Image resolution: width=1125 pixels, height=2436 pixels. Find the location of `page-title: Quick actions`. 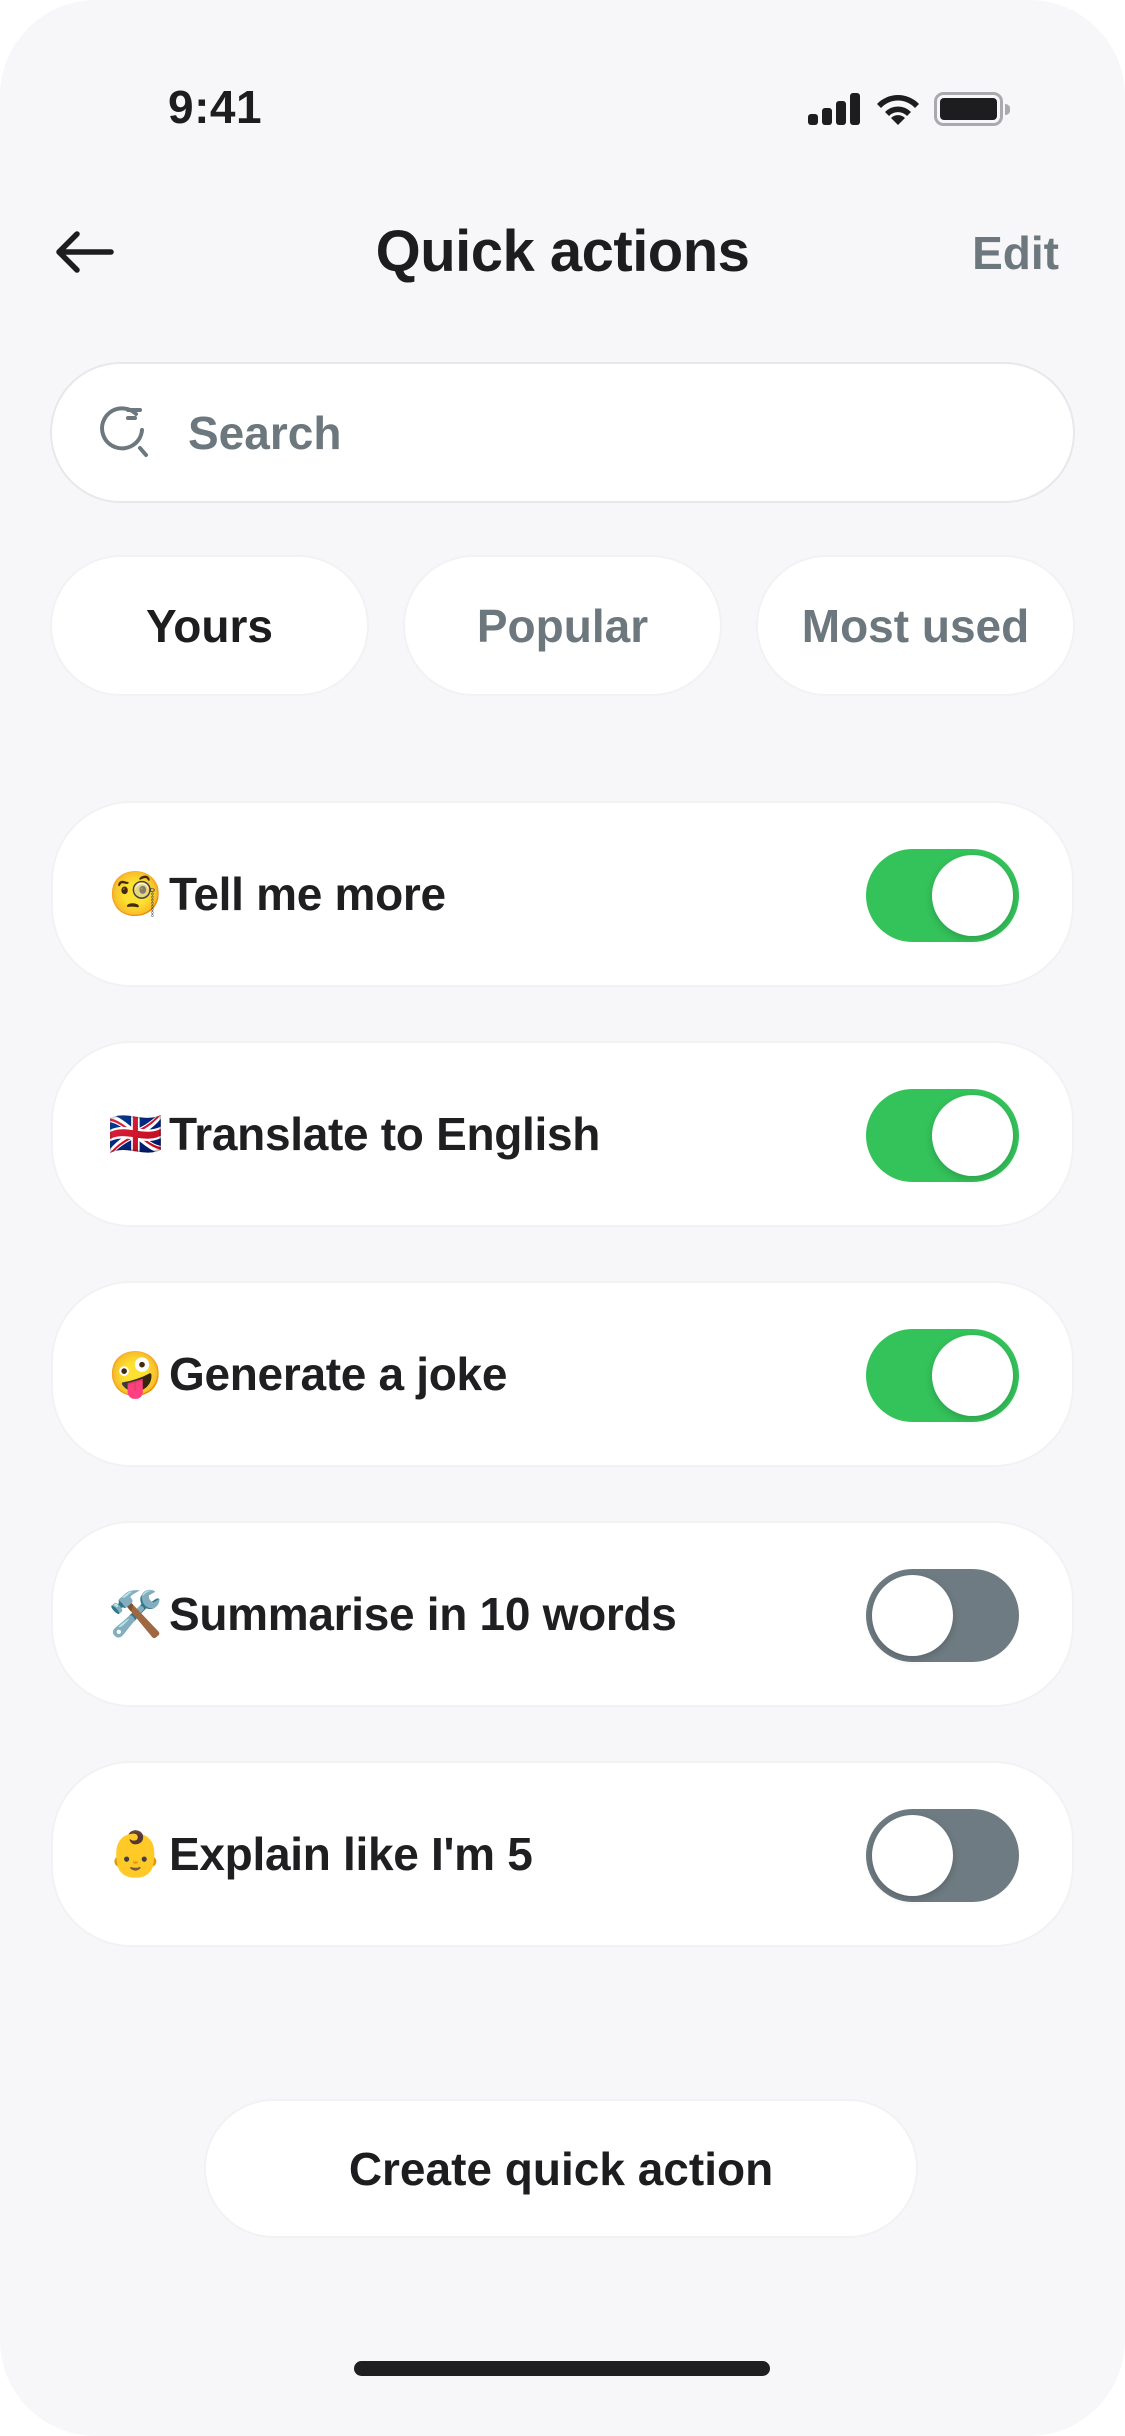

page-title: Quick actions is located at coordinates (562, 251).